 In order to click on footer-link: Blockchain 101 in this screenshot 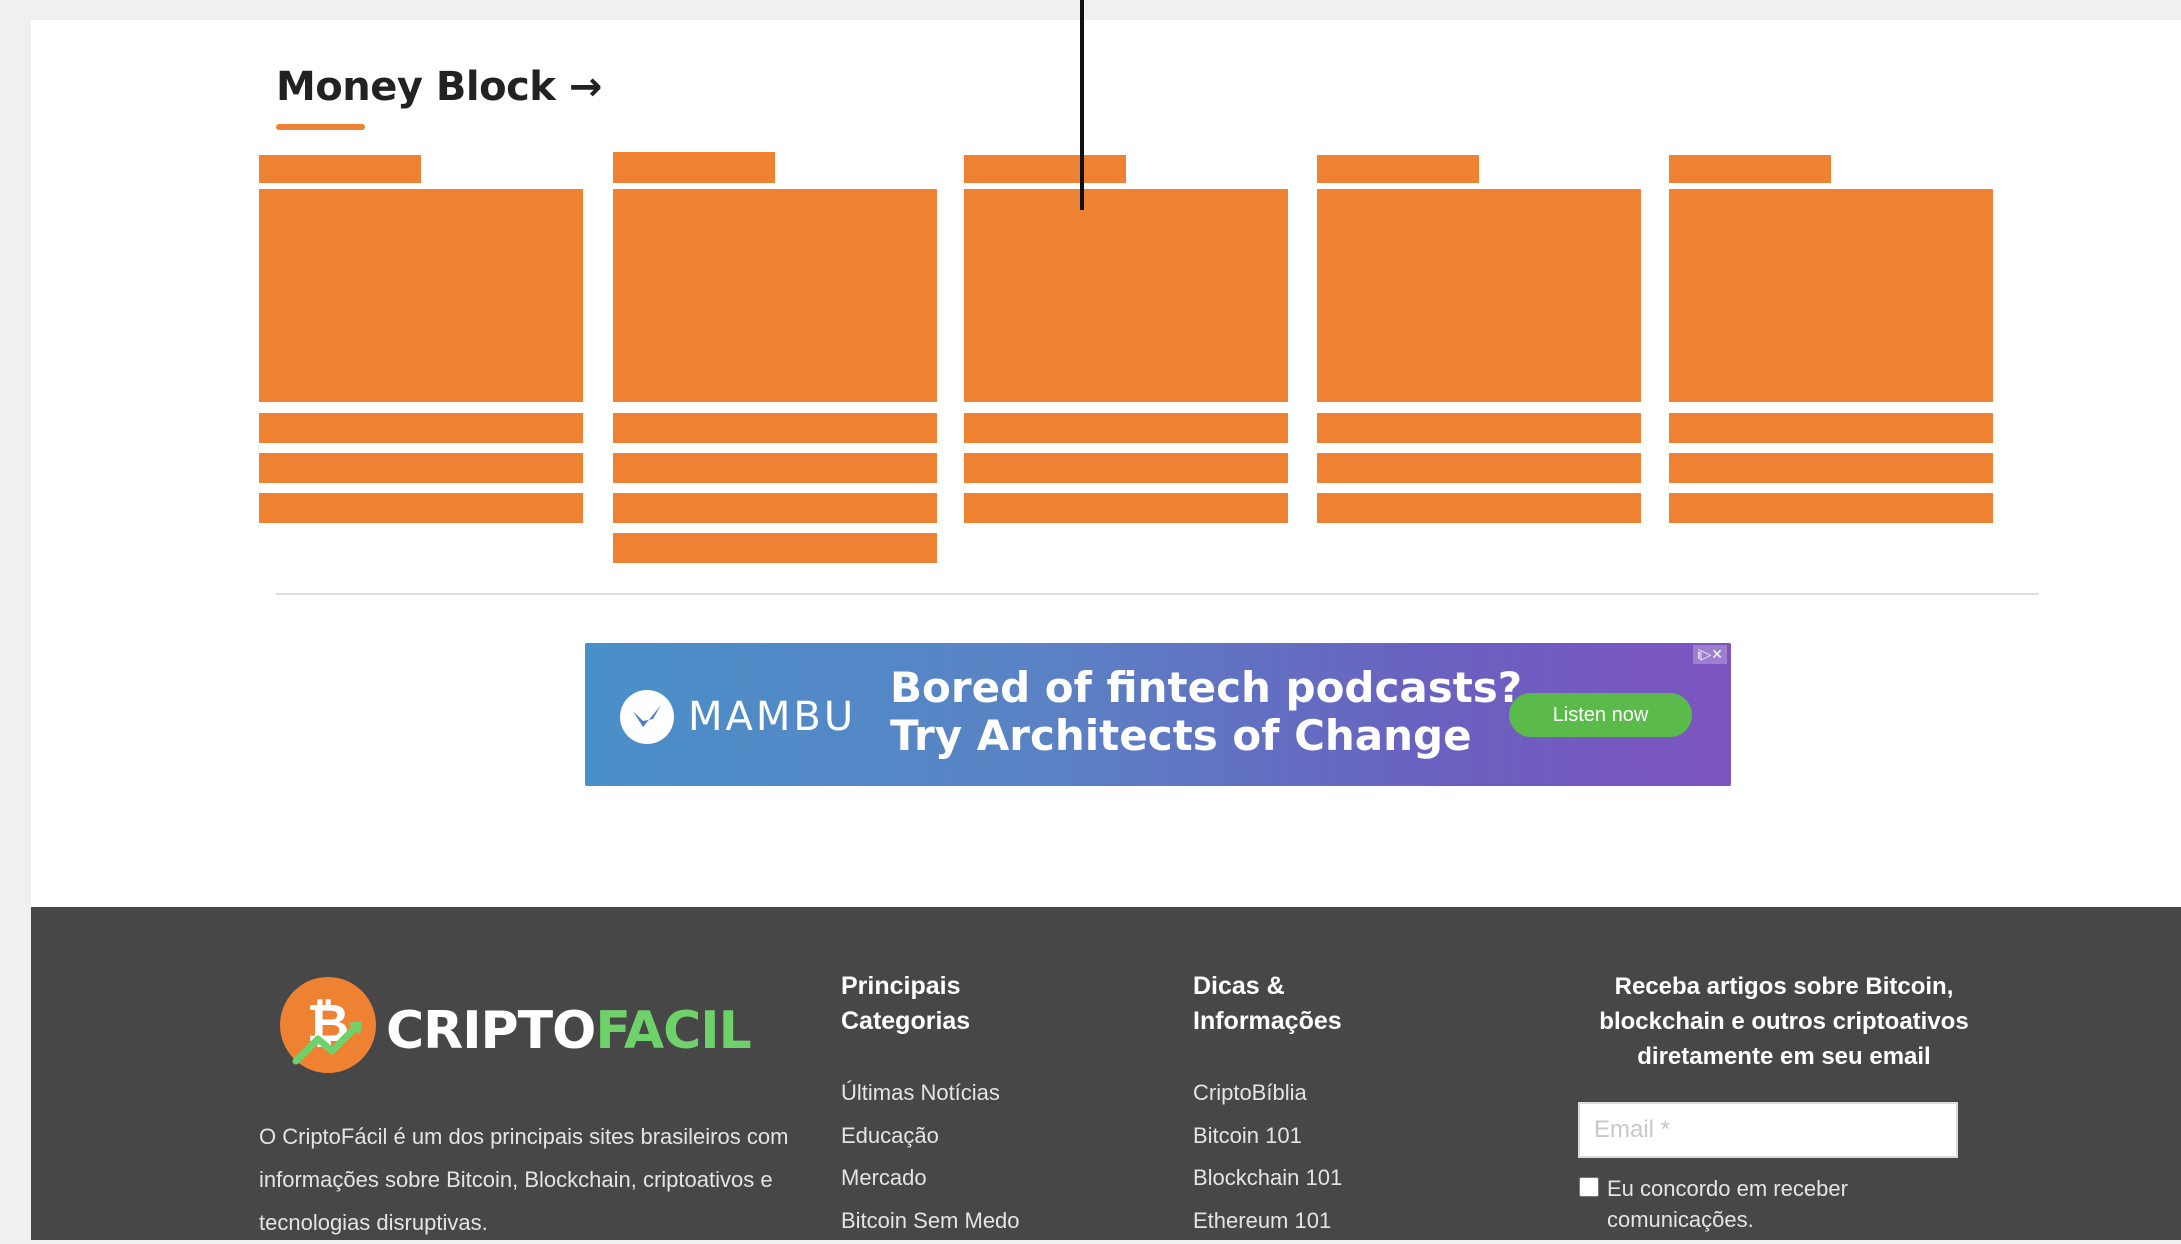, I will do `click(1267, 1178)`.